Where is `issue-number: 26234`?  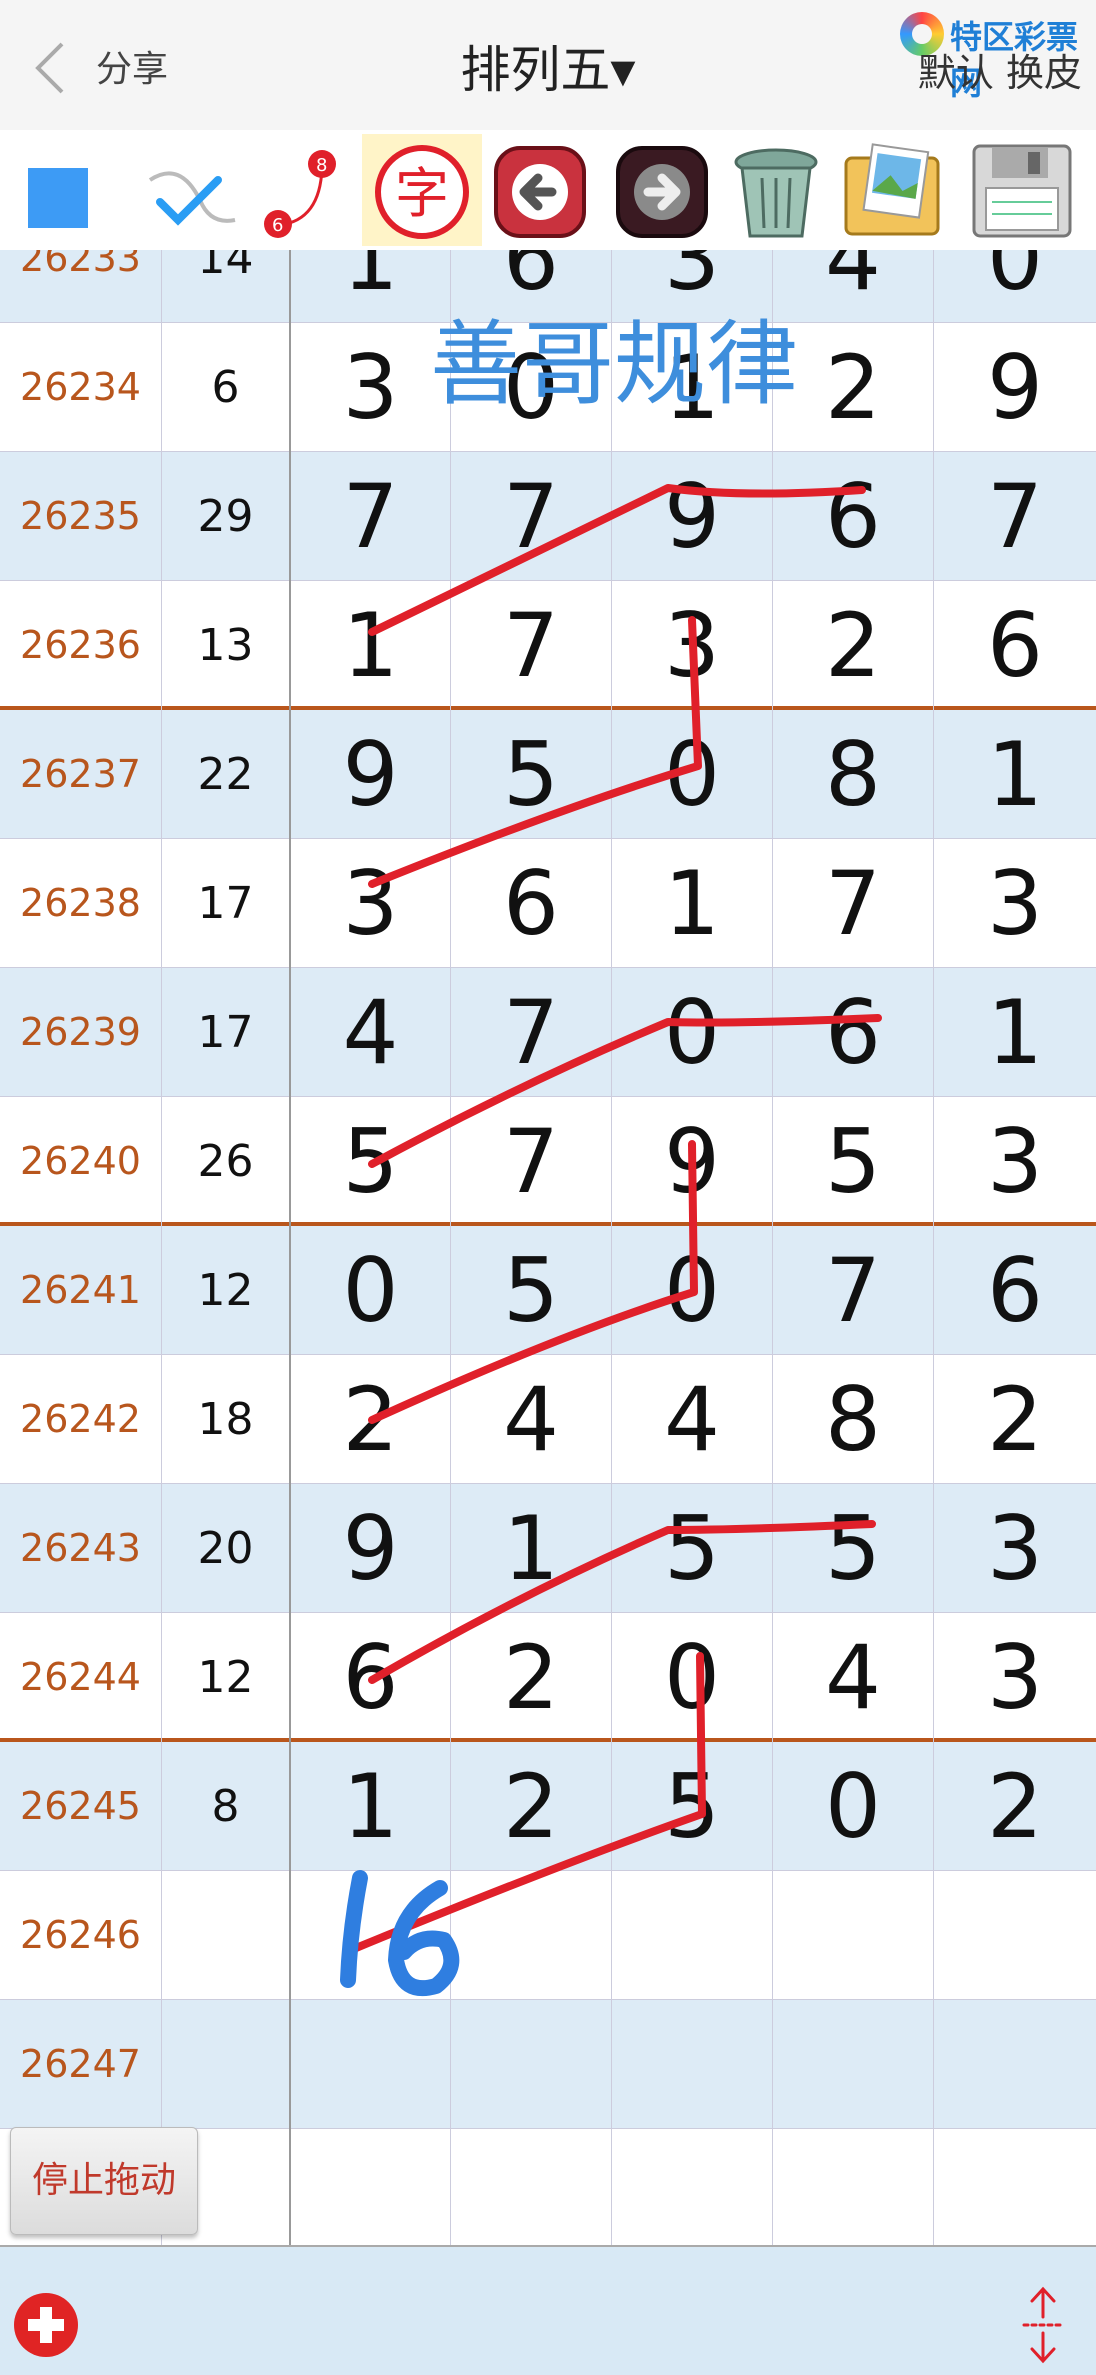
issue-number: 26234 is located at coordinates (81, 387).